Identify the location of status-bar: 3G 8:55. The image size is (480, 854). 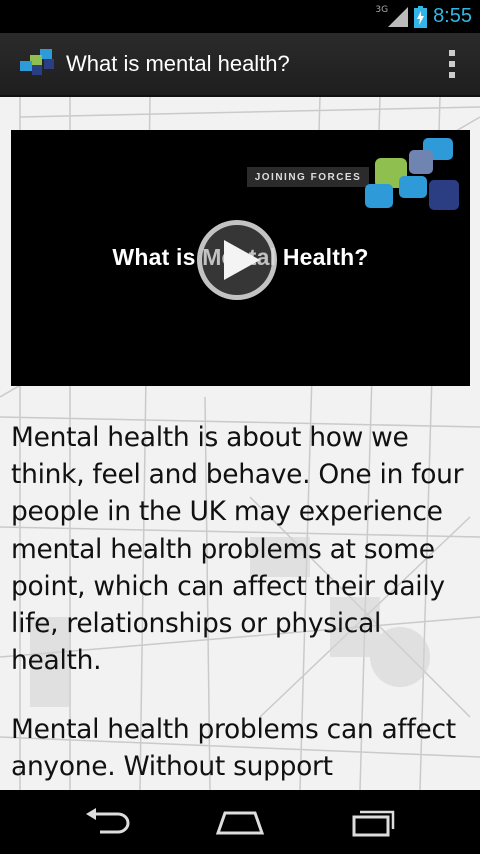
(240, 16).